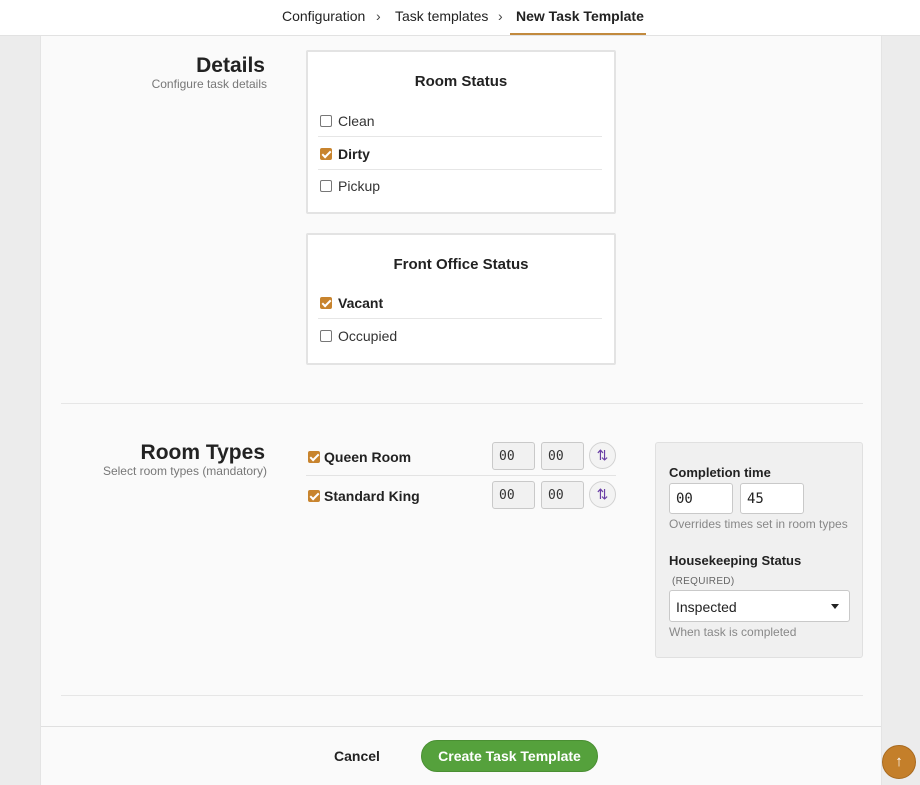 This screenshot has height=785, width=920. What do you see at coordinates (580, 16) in the screenshot?
I see `breadcrumb-current: New Task Template` at bounding box center [580, 16].